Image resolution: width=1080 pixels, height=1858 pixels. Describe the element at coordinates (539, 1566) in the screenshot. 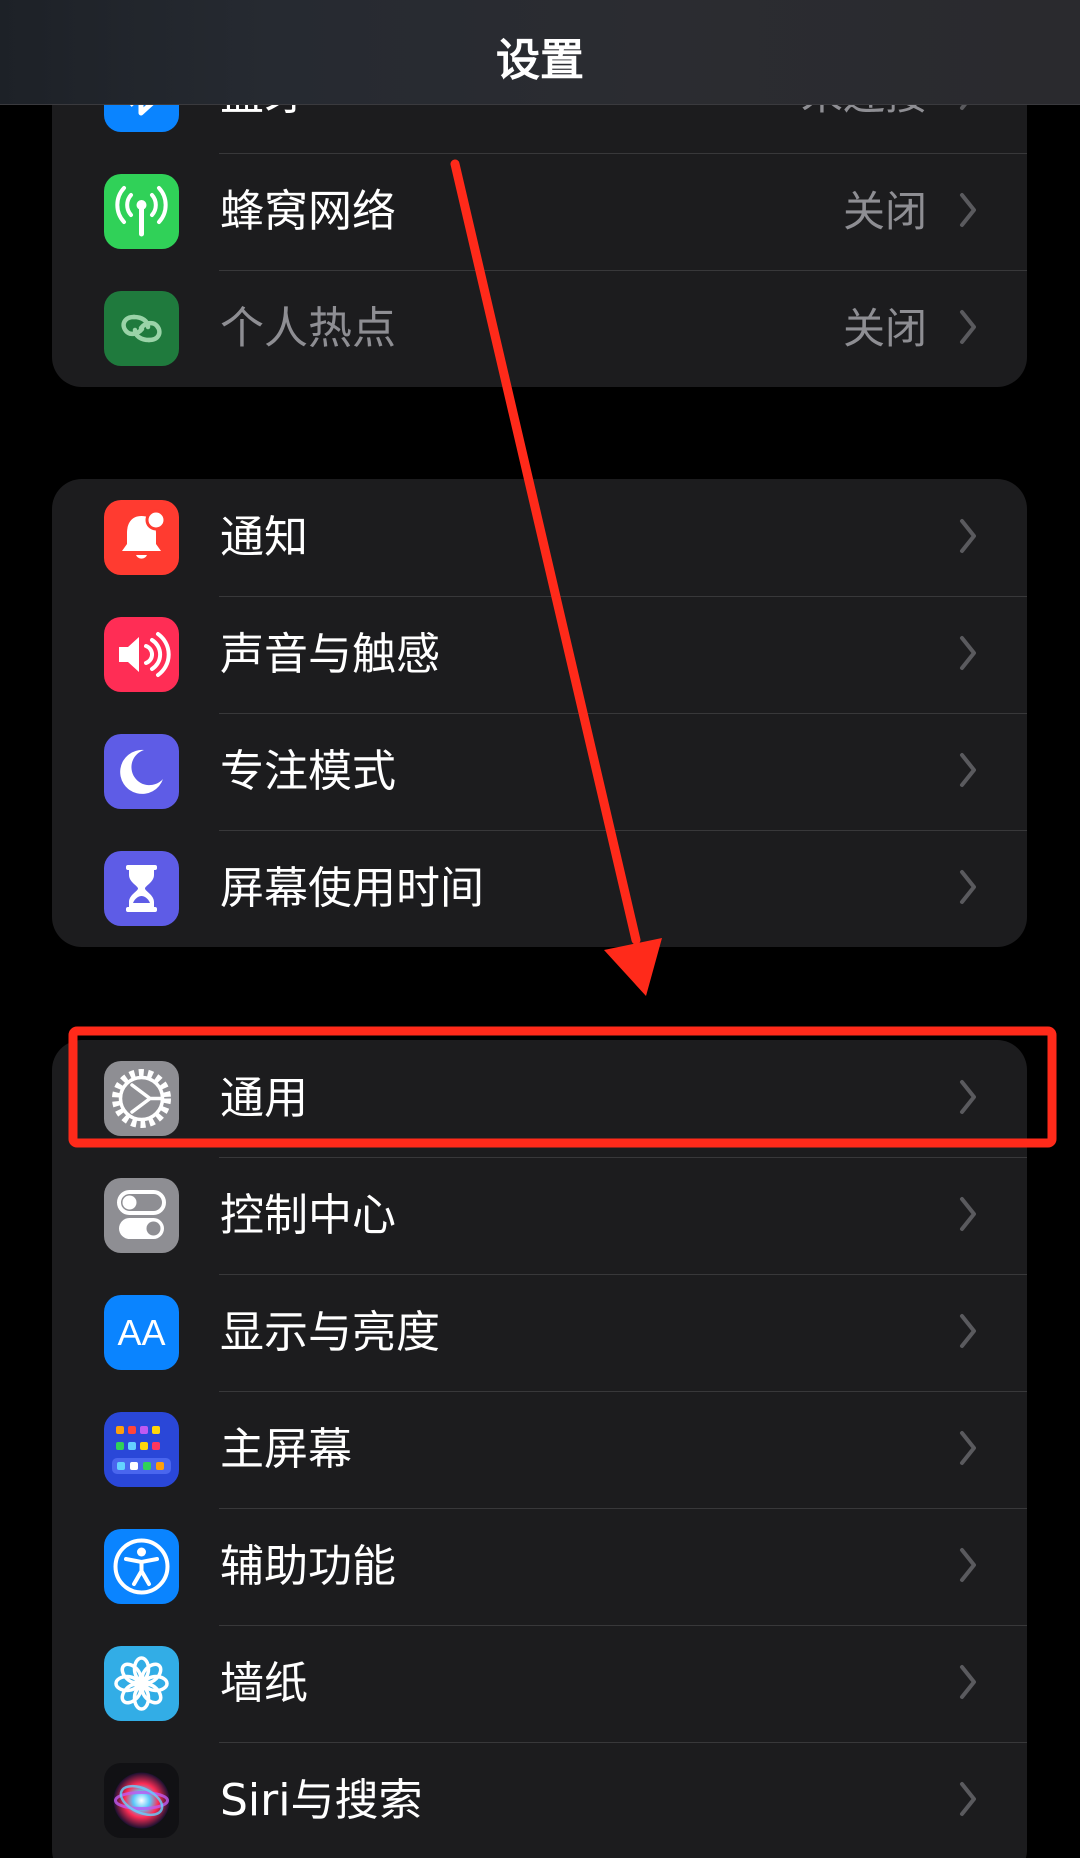

I see `settings-row-accessibility: 辅助功能` at that location.